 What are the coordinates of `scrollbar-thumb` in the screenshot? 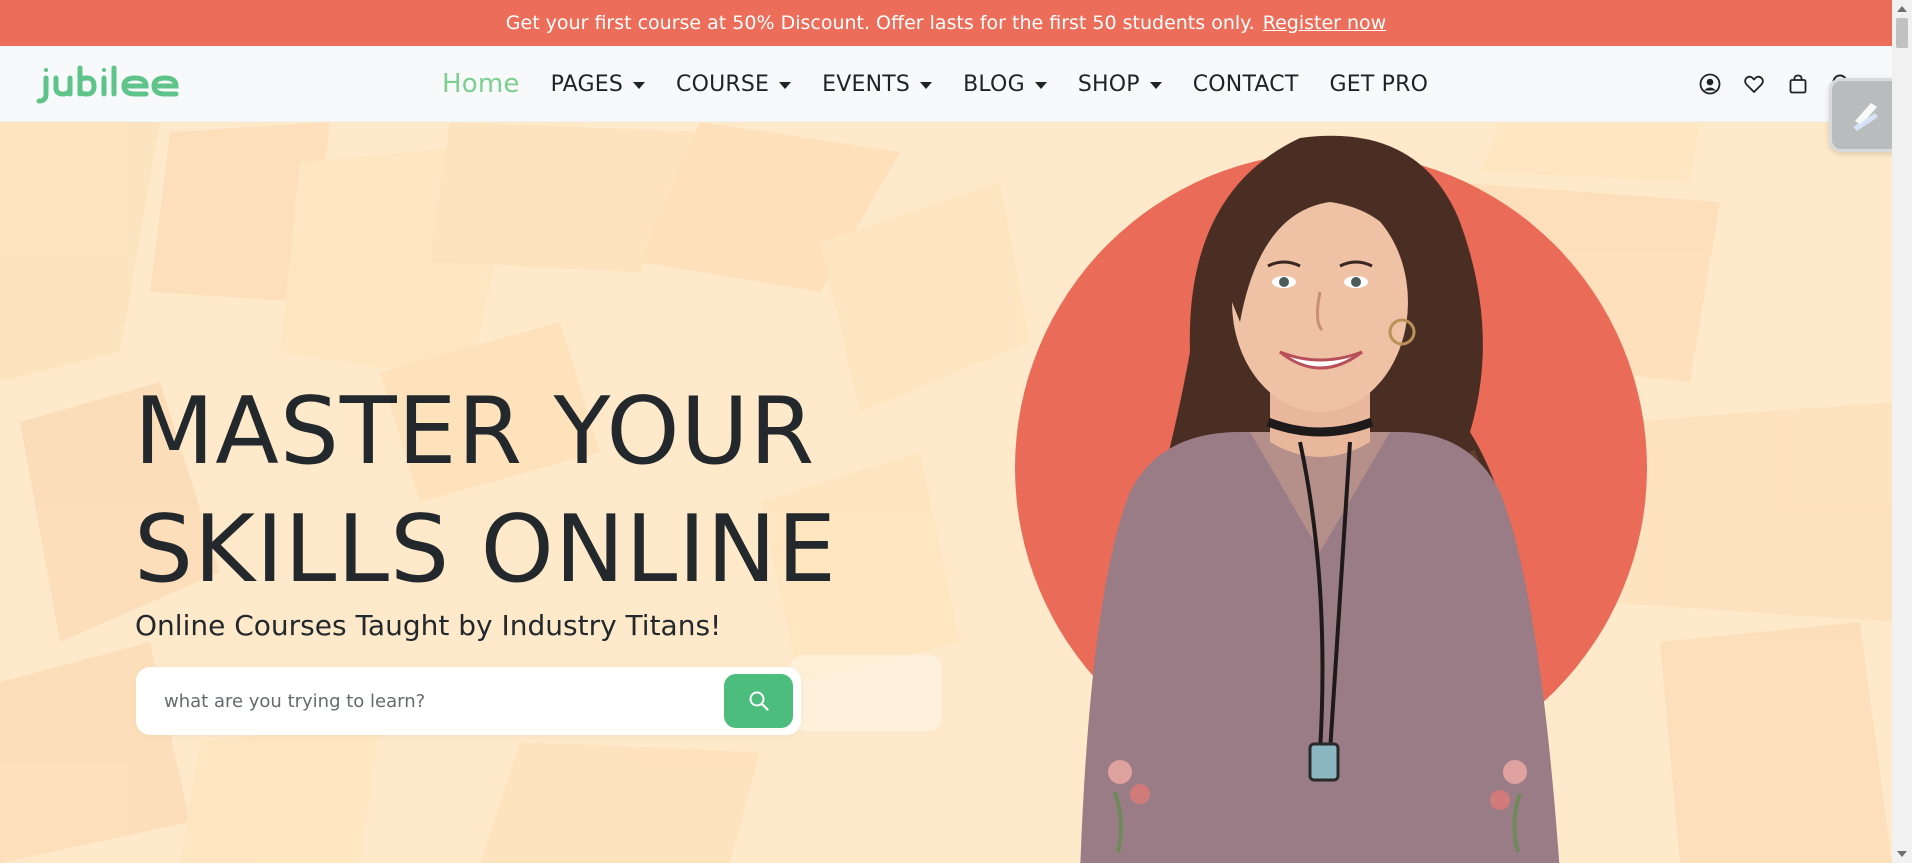 It's located at (1902, 33).